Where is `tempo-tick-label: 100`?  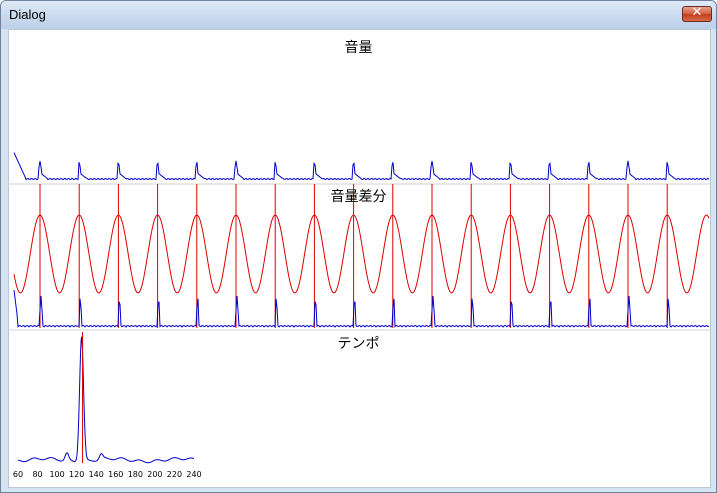 tempo-tick-label: 100 is located at coordinates (56, 474).